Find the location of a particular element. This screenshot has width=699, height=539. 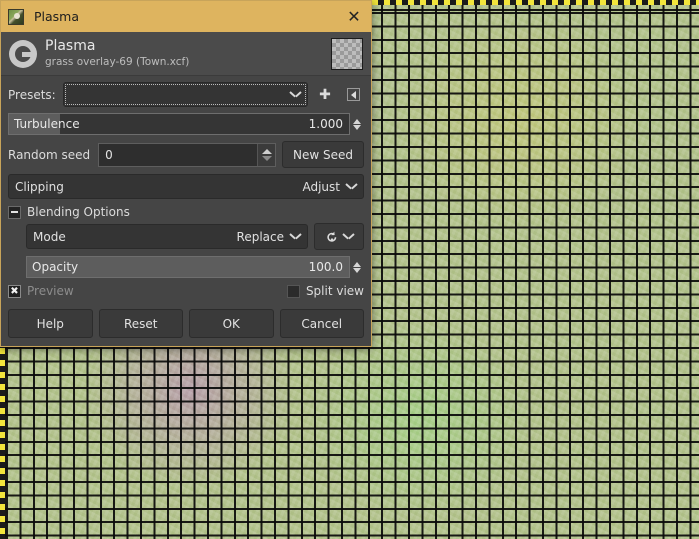

random-seed-stepper is located at coordinates (266, 154).